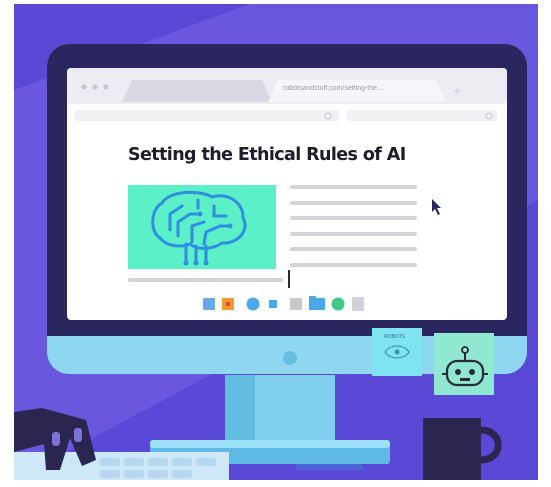 Image resolution: width=551 pixels, height=487 pixels. What do you see at coordinates (197, 91) in the screenshot?
I see `browser-tab-active` at bounding box center [197, 91].